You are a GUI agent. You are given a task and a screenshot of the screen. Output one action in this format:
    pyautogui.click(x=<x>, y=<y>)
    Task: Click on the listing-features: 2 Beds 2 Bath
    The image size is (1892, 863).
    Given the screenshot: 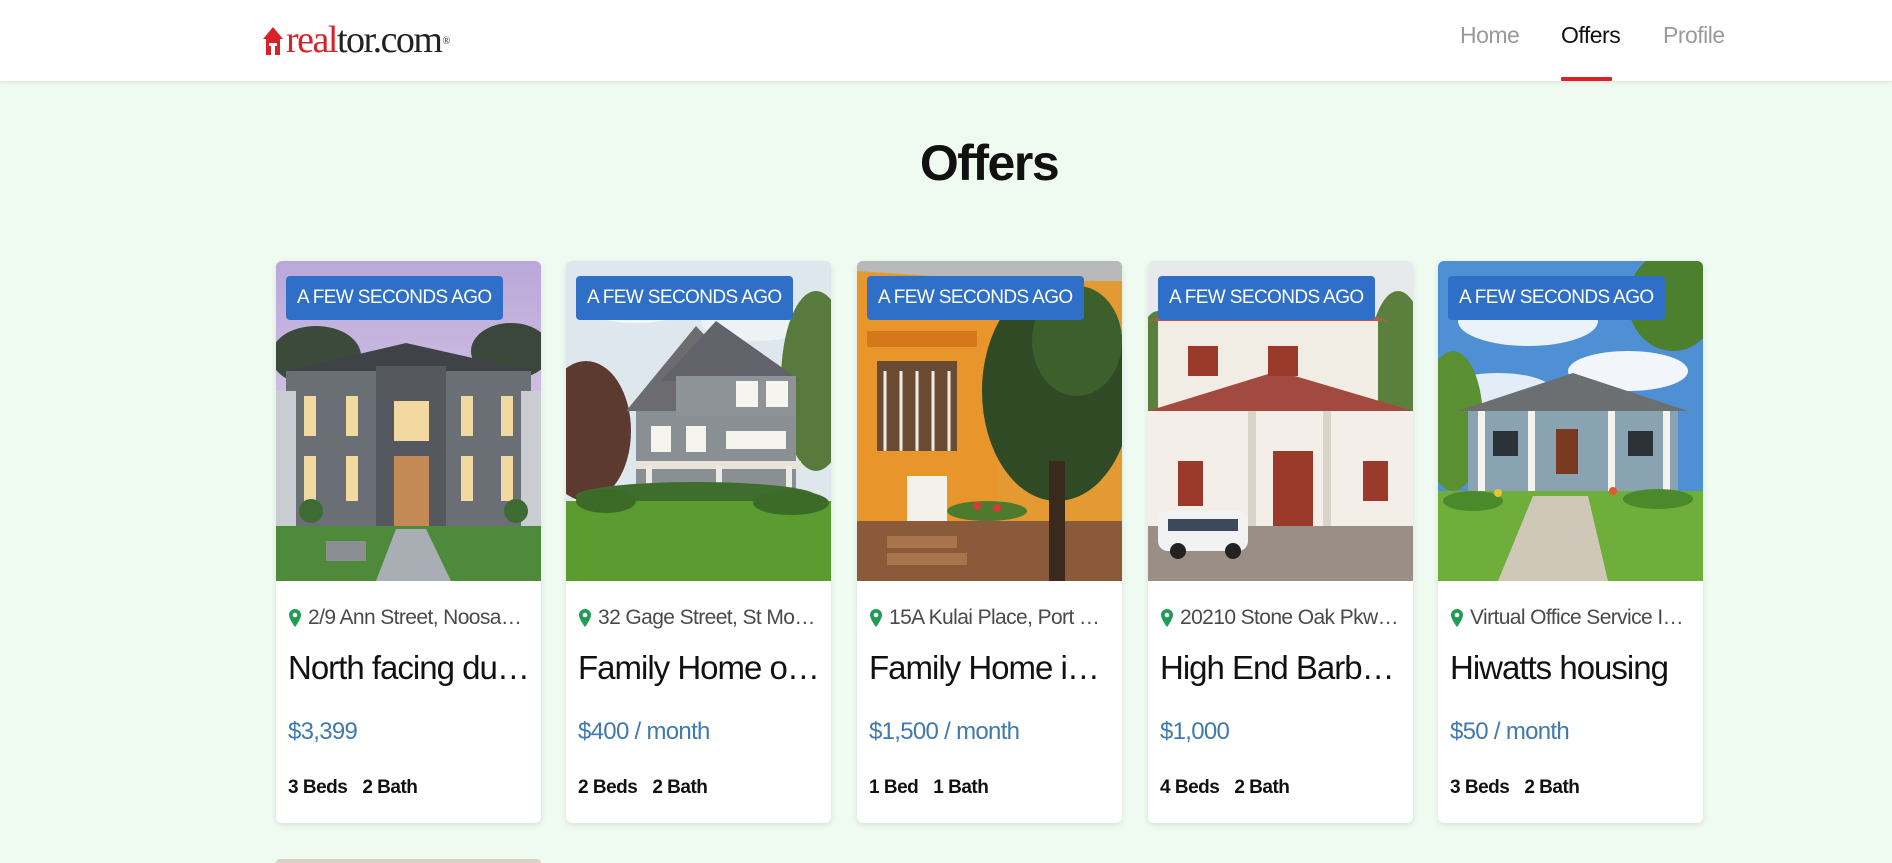 What is the action you would take?
    pyautogui.click(x=643, y=788)
    